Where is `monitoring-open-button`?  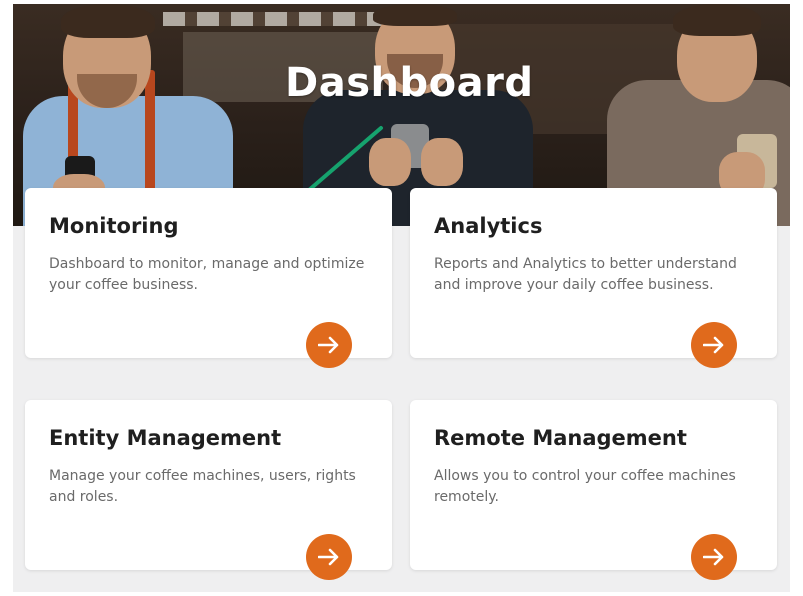 monitoring-open-button is located at coordinates (329, 345).